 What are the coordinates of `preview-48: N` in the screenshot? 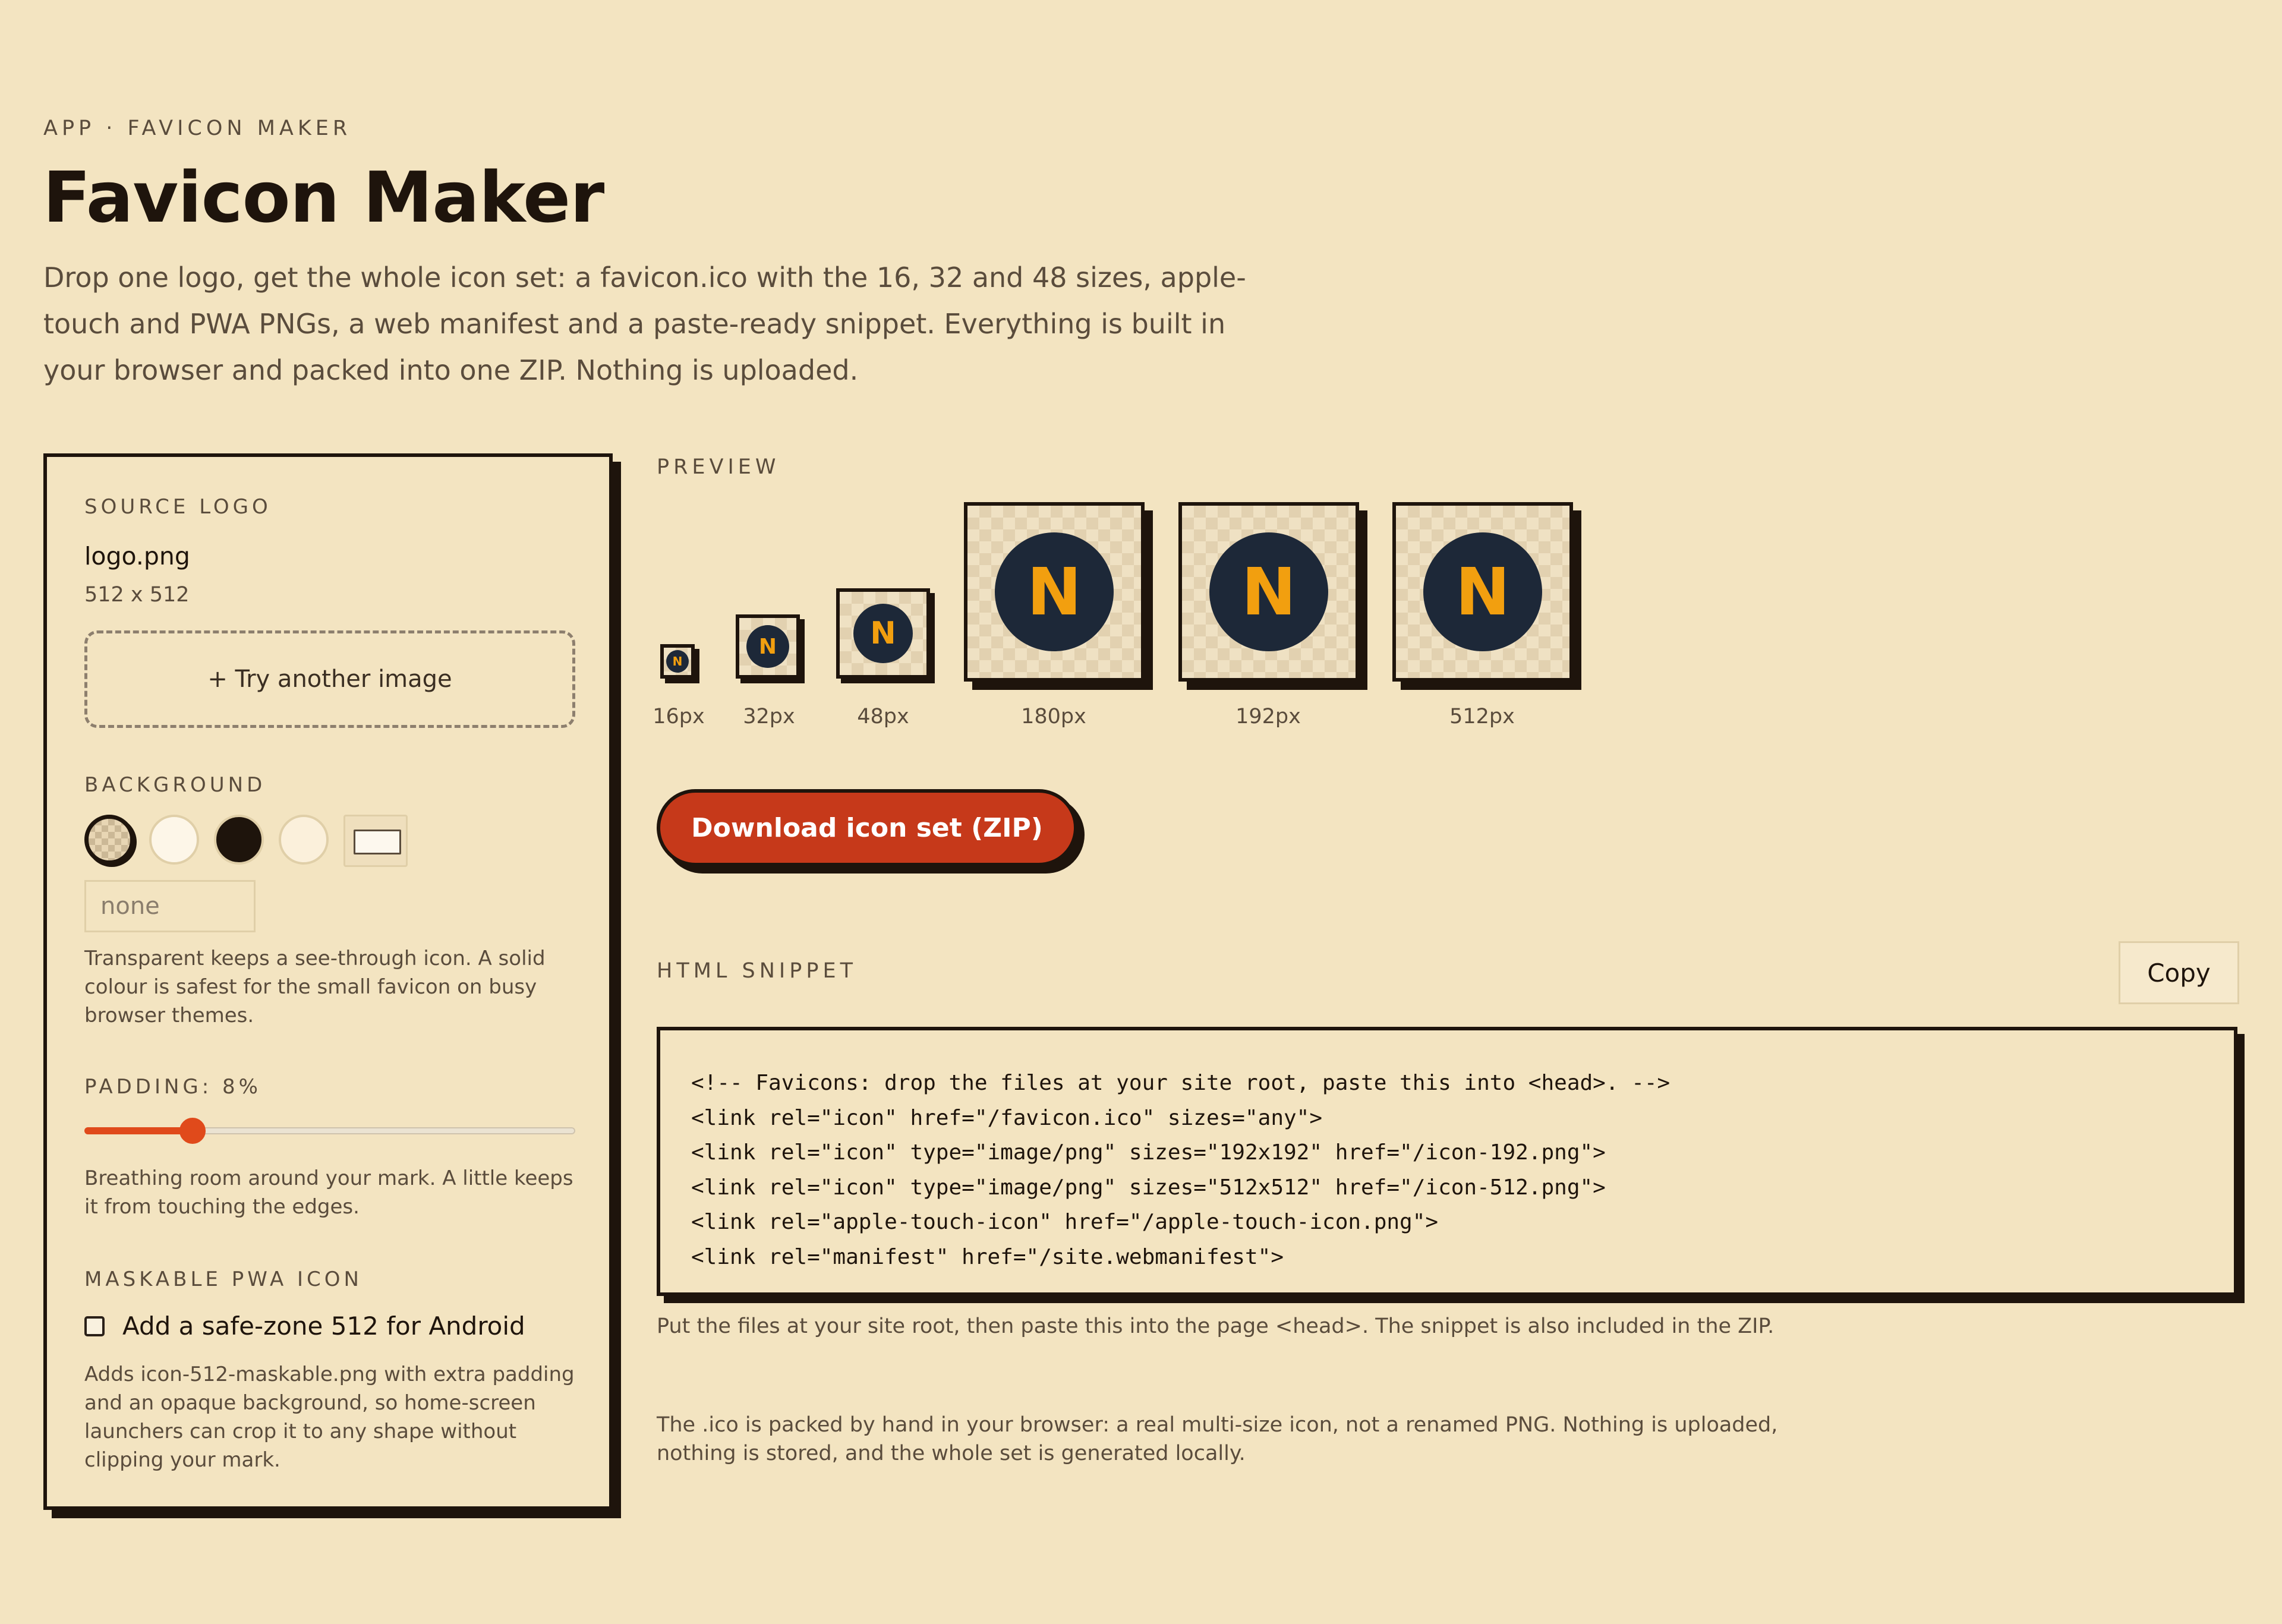 It's located at (883, 633).